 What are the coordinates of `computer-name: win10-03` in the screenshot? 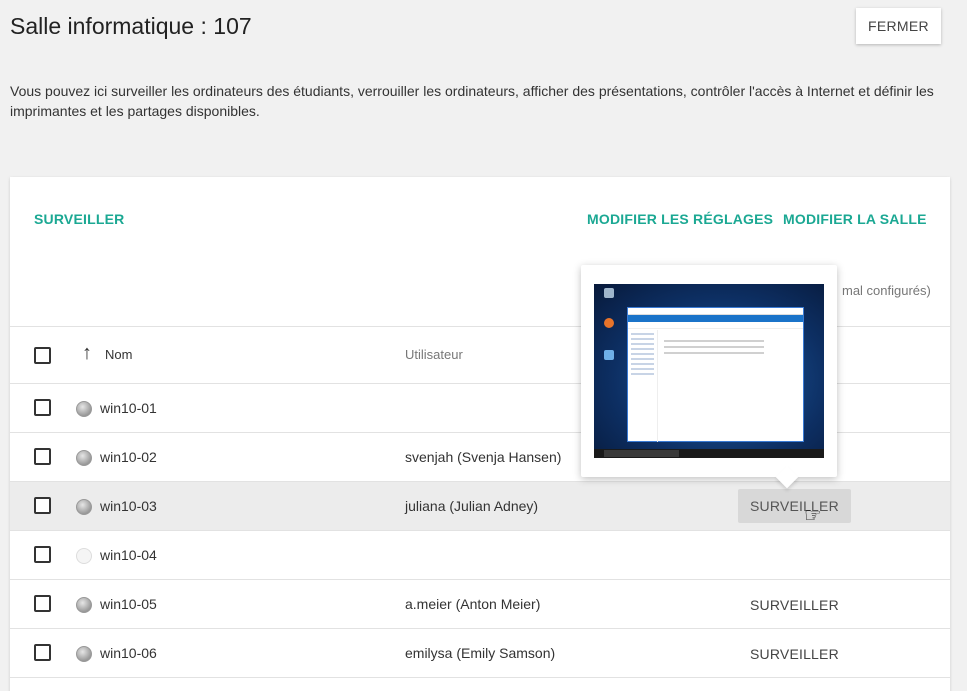 It's located at (128, 506).